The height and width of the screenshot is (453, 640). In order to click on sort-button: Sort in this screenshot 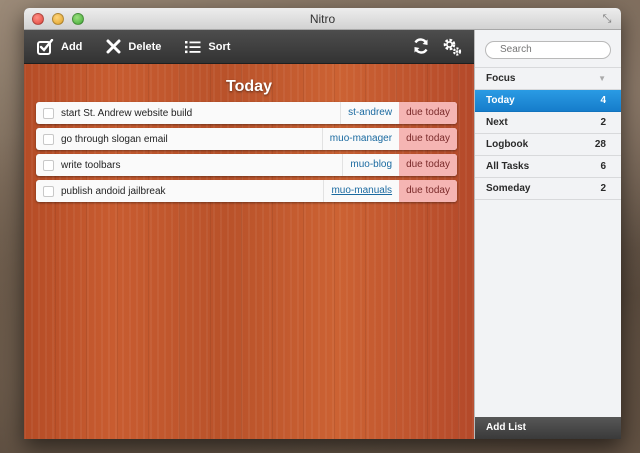, I will do `click(207, 47)`.